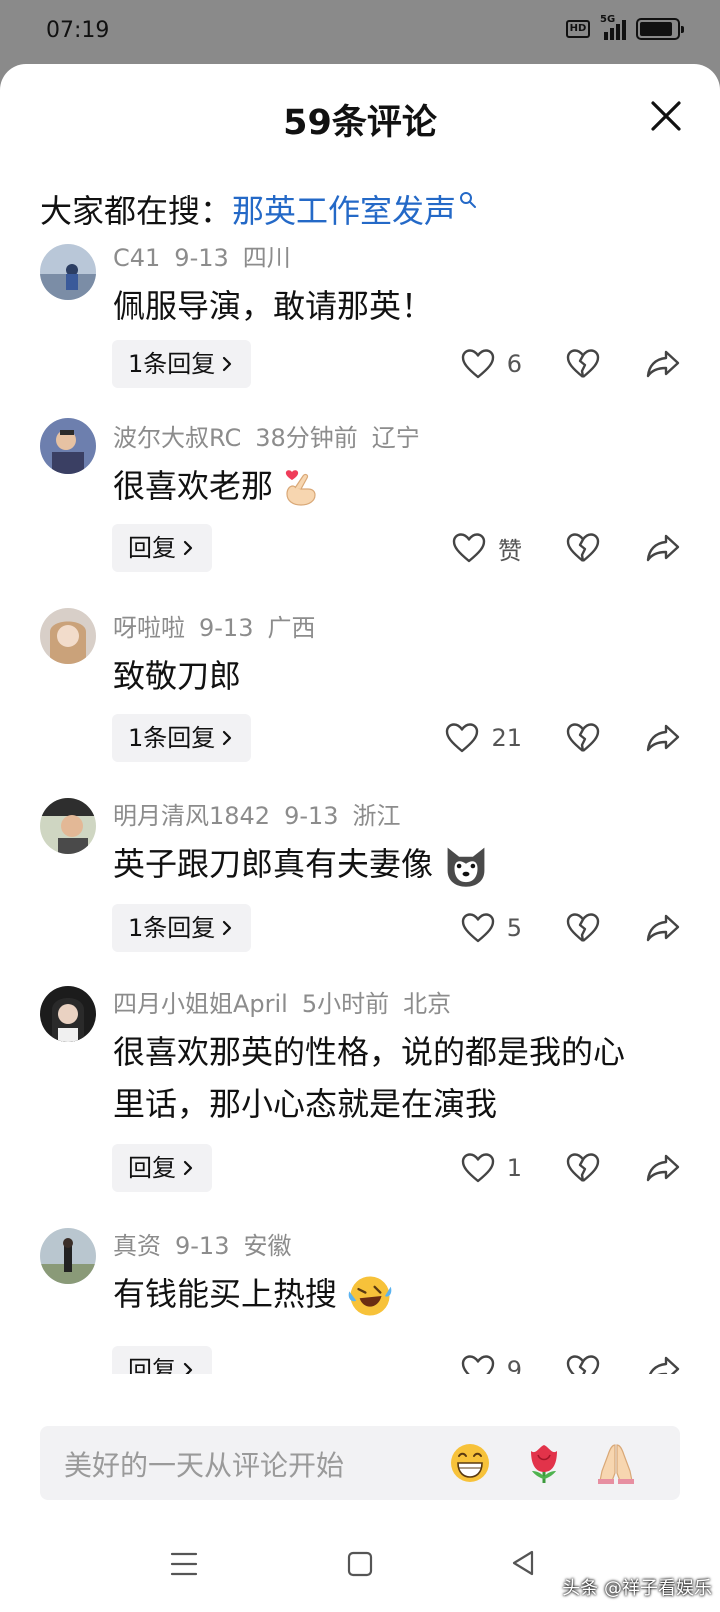 The width and height of the screenshot is (720, 1612). Describe the element at coordinates (660, 29) in the screenshot. I see `battery-icon` at that location.